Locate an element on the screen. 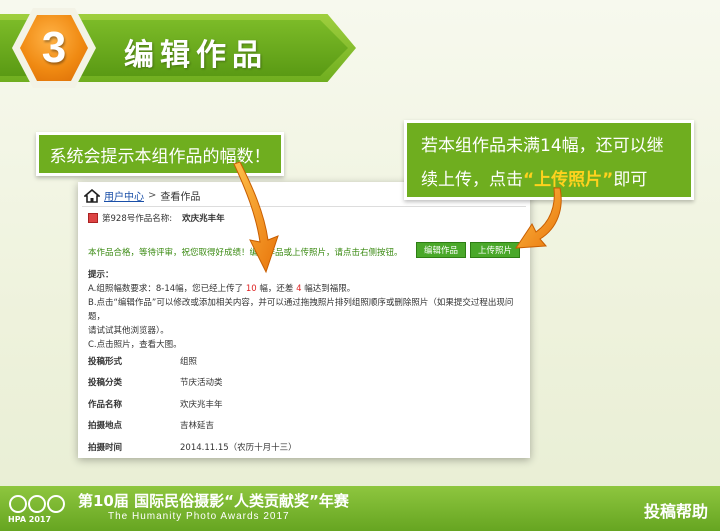 The height and width of the screenshot is (531, 720). table-row: 投稿形式 组照 is located at coordinates (238, 361).